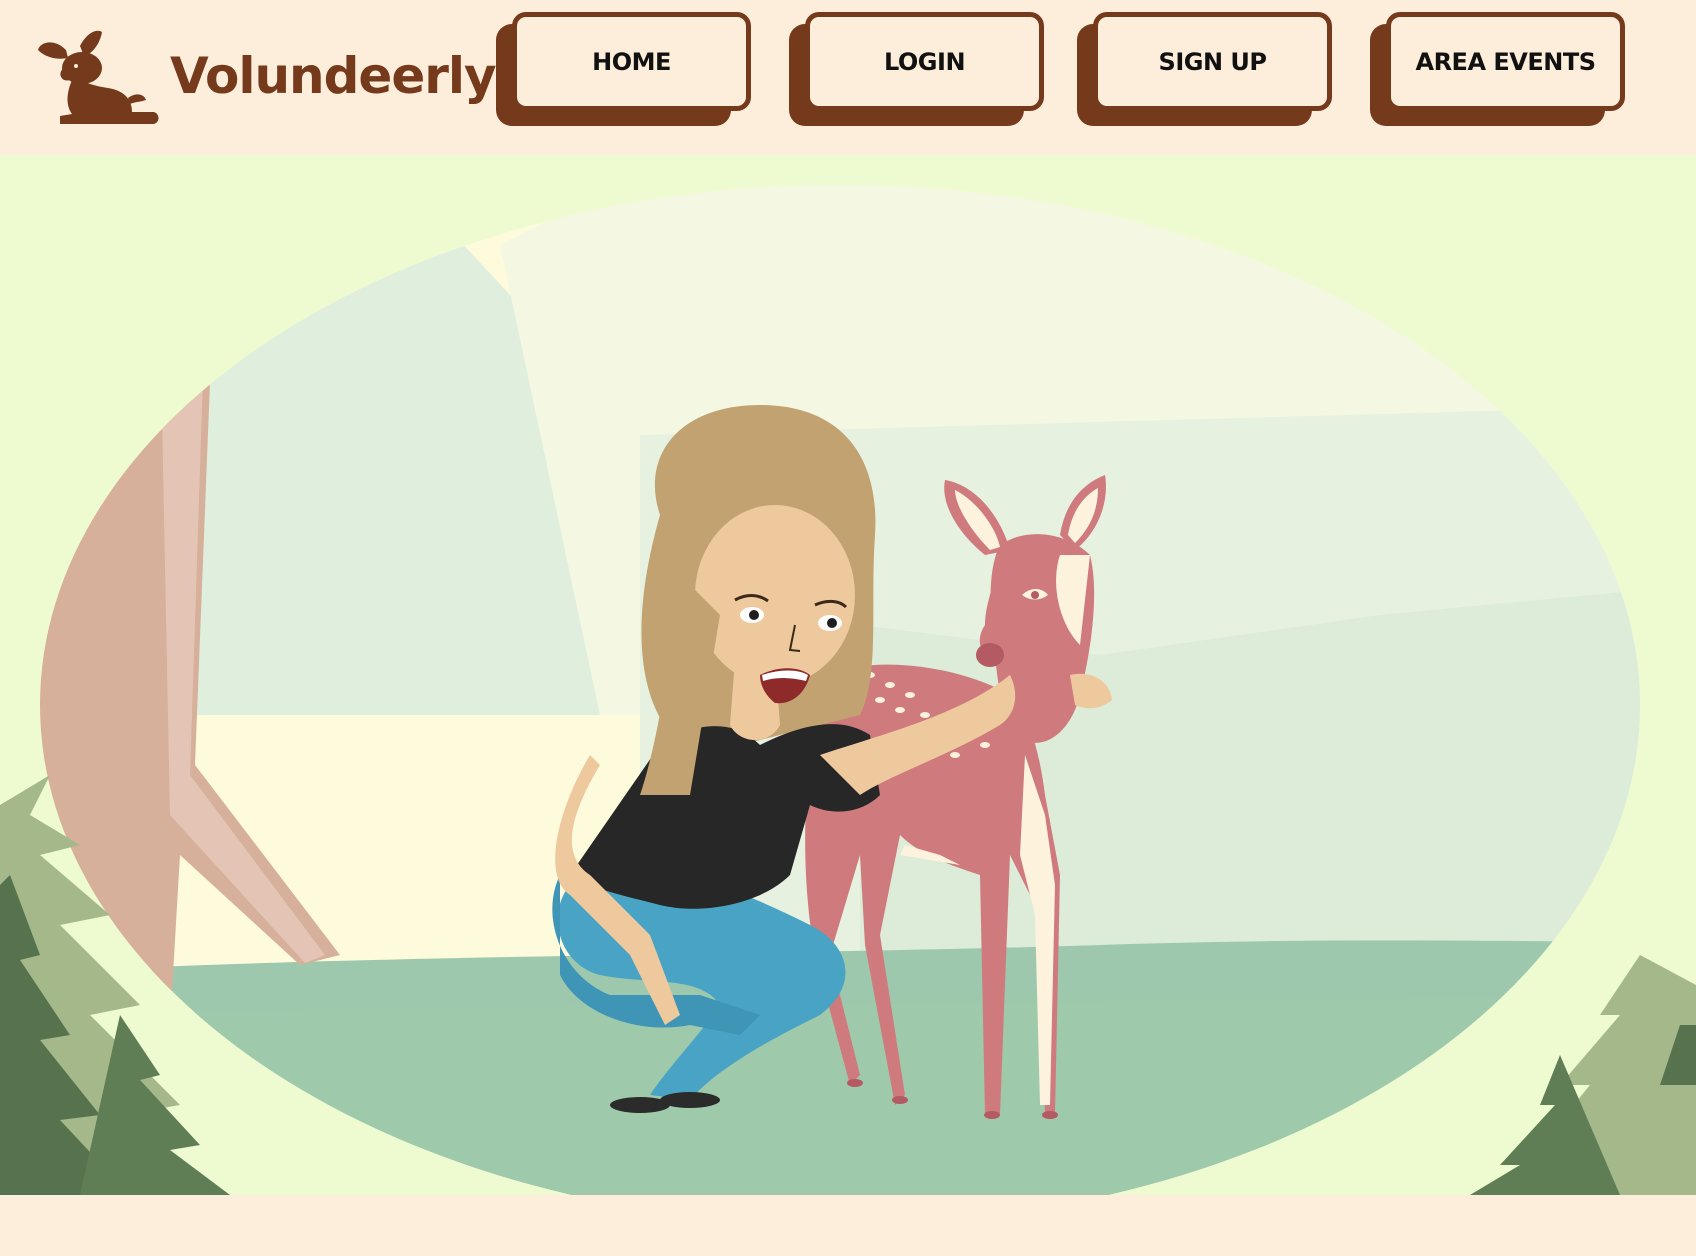  I want to click on nav-login-label: LOGIN, so click(924, 61).